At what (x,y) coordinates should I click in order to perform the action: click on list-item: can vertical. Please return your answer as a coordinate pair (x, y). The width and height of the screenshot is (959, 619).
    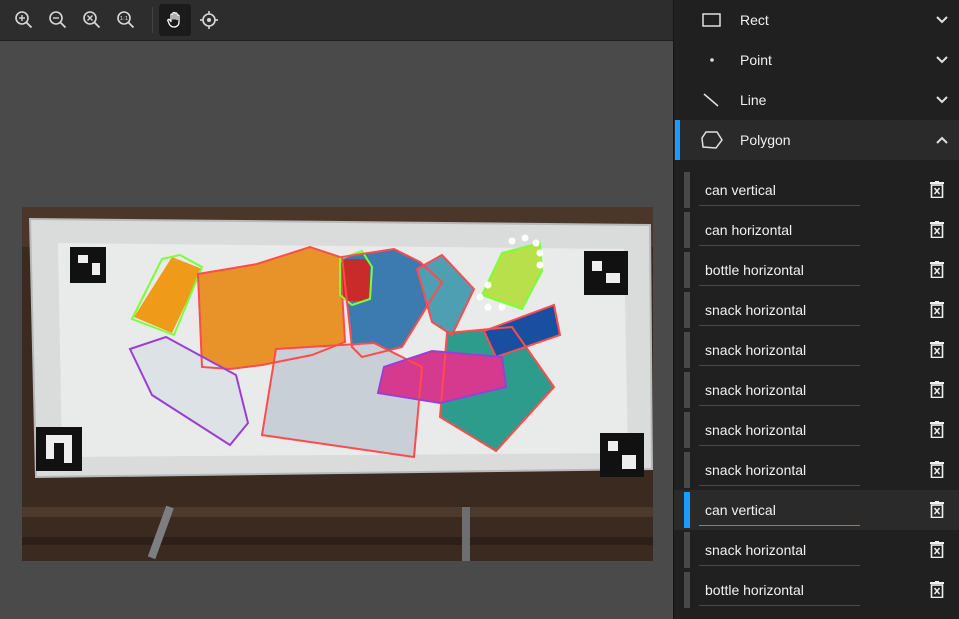
    Looking at the image, I should click on (816, 190).